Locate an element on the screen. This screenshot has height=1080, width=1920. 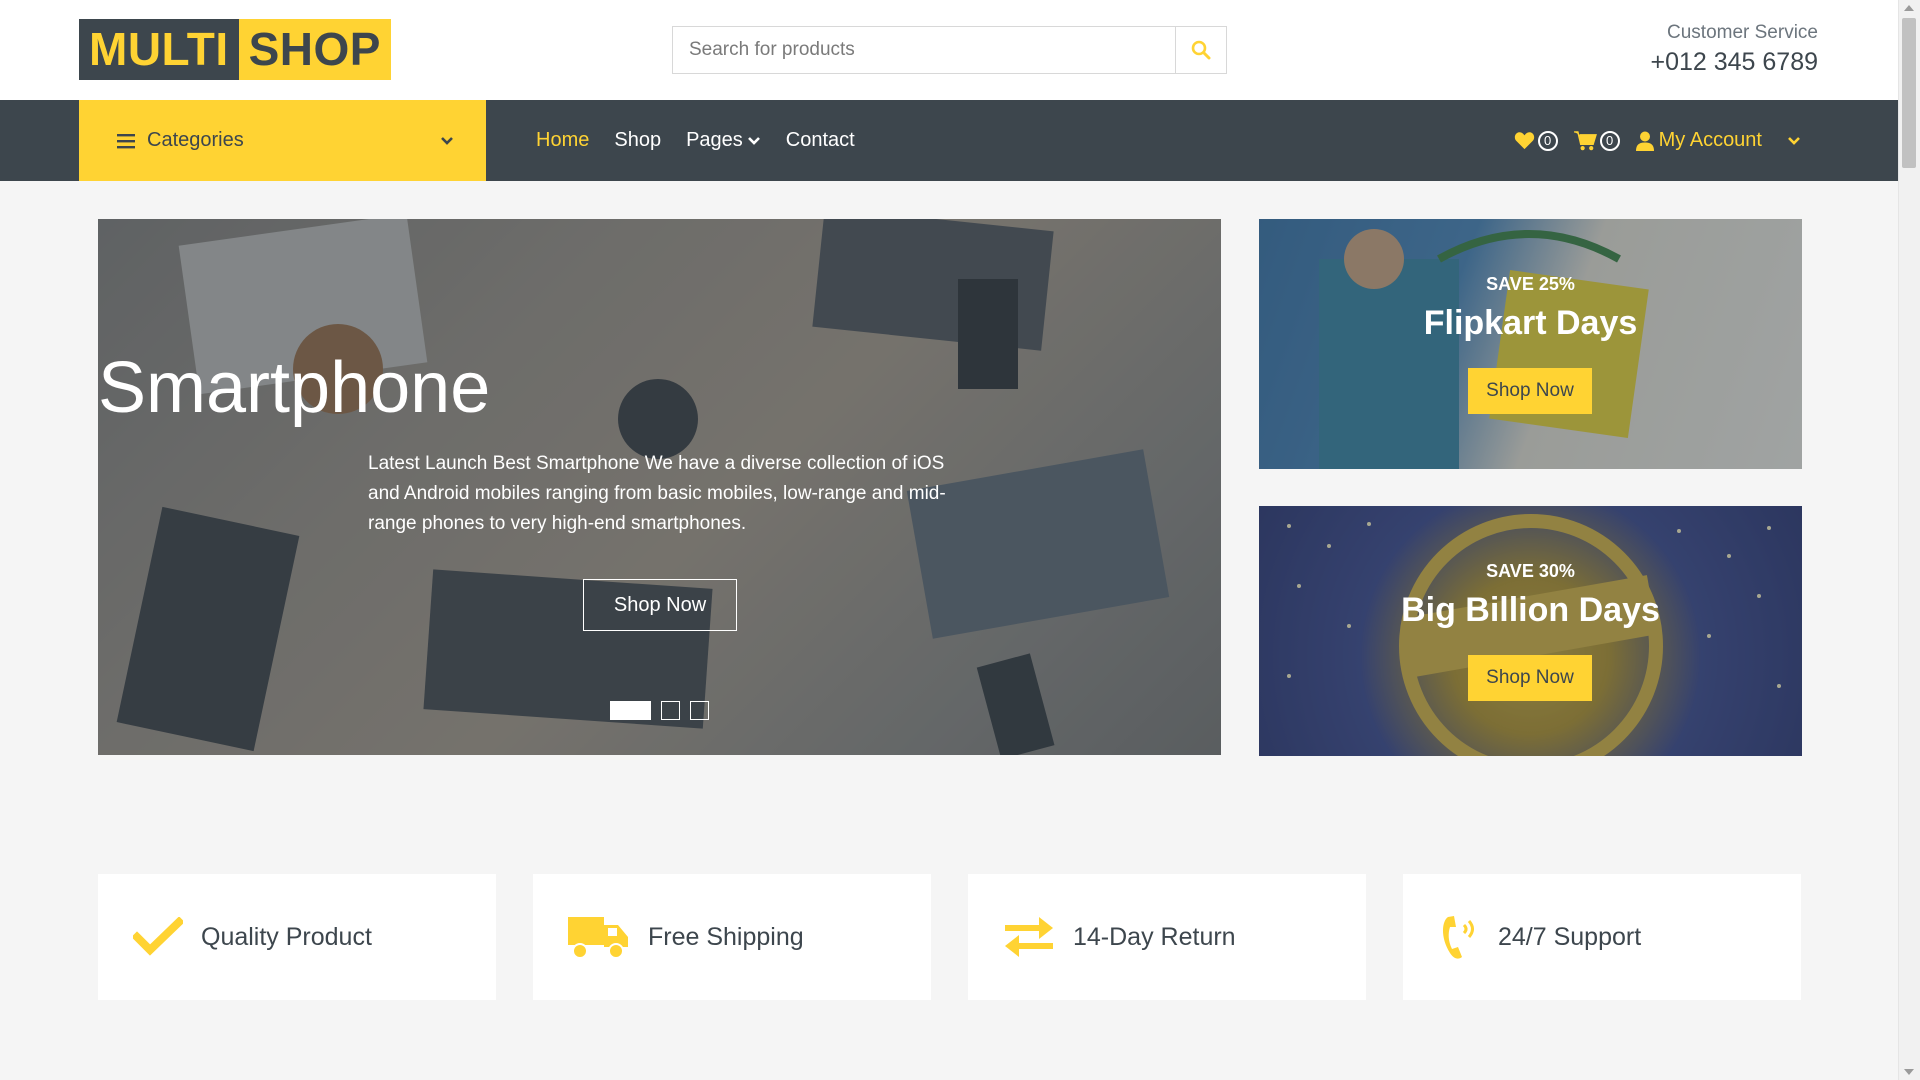
hero-shop-now-button: Shop Now is located at coordinates (660, 605).